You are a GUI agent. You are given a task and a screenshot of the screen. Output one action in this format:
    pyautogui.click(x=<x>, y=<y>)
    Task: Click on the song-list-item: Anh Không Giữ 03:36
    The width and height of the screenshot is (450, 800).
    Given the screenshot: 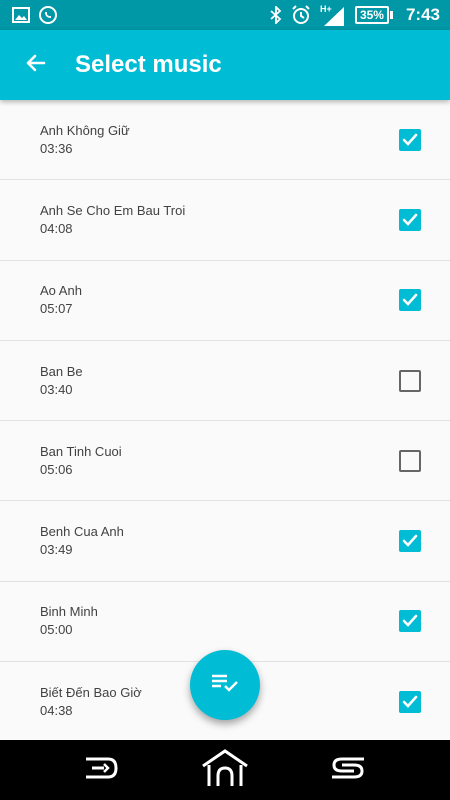 What is the action you would take?
    pyautogui.click(x=225, y=140)
    